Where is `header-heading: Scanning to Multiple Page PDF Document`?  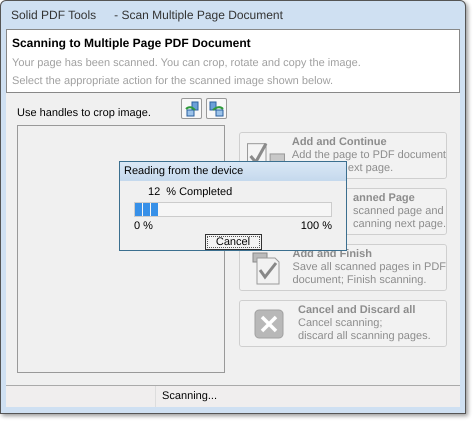
header-heading: Scanning to Multiple Page PDF Document is located at coordinates (132, 43).